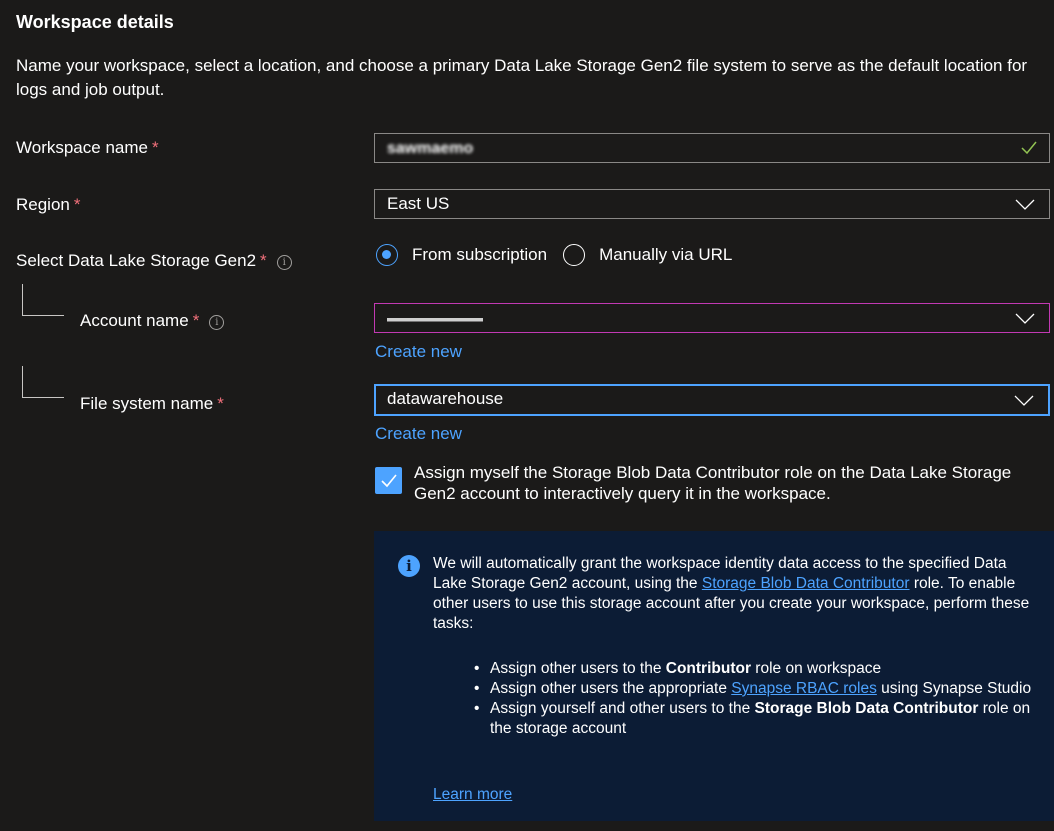  I want to click on list-item-text: using Synapse Studio, so click(954, 688).